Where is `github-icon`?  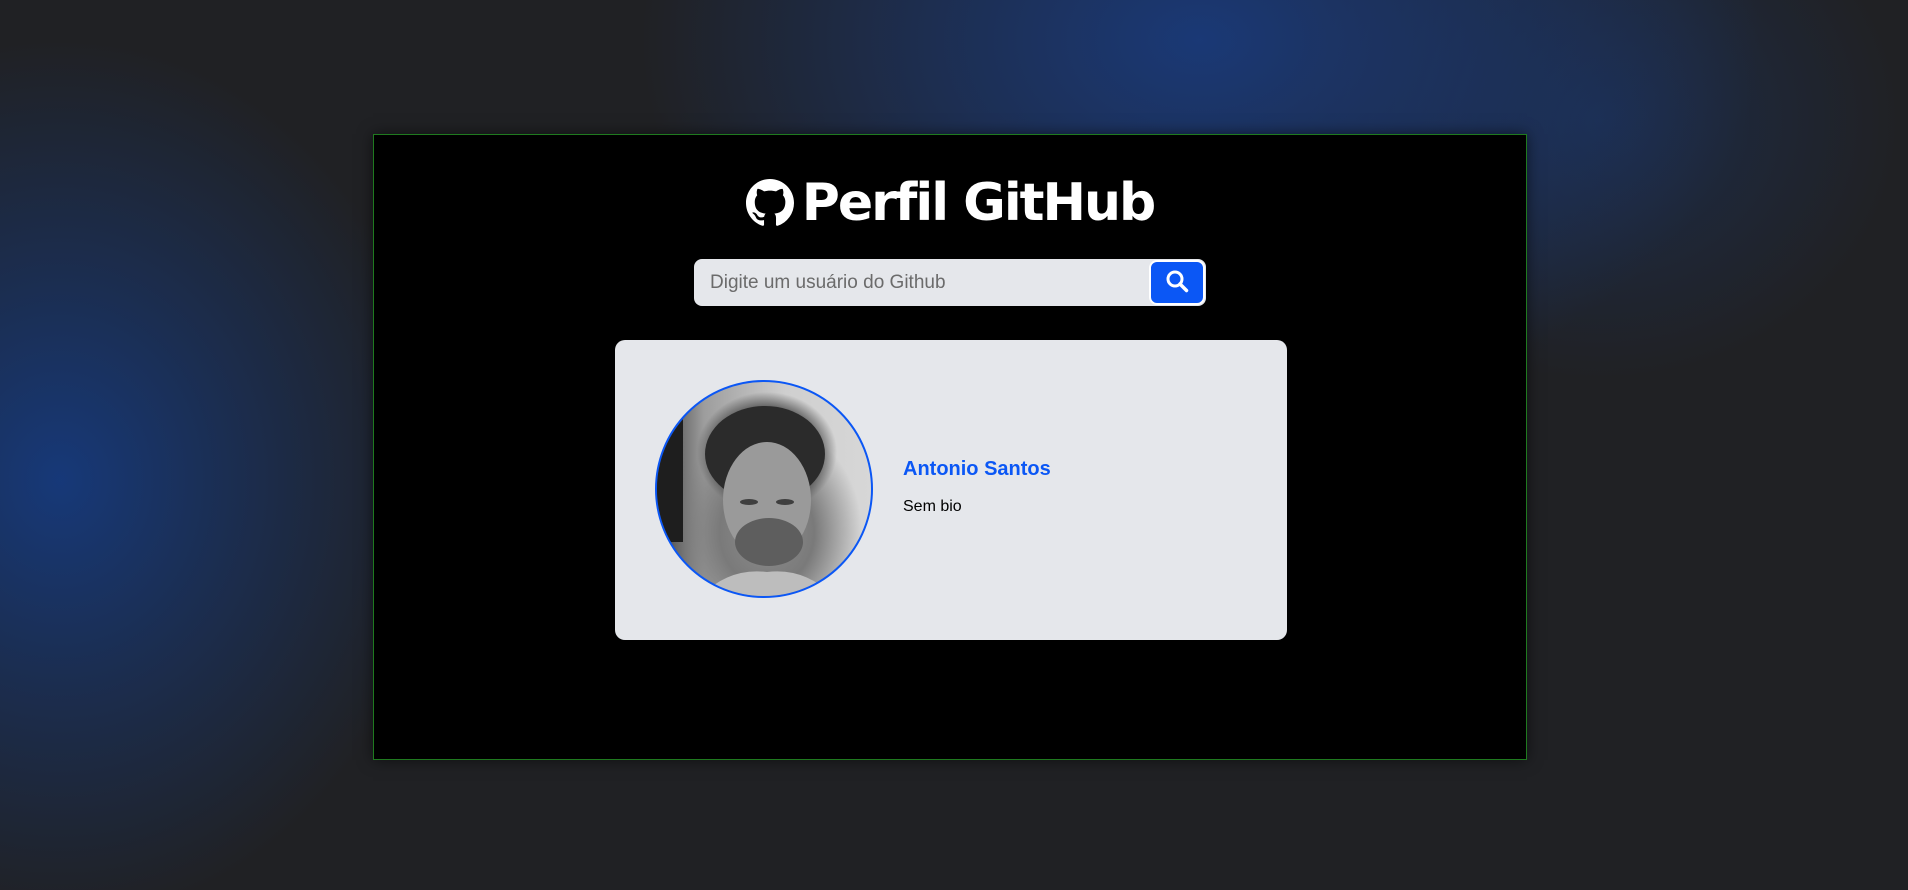 github-icon is located at coordinates (769, 203).